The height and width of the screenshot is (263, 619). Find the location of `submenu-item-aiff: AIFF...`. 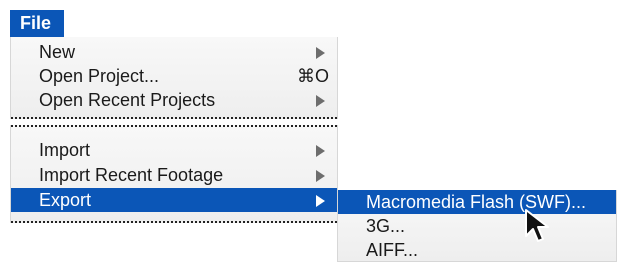

submenu-item-aiff: AIFF... is located at coordinates (477, 250).